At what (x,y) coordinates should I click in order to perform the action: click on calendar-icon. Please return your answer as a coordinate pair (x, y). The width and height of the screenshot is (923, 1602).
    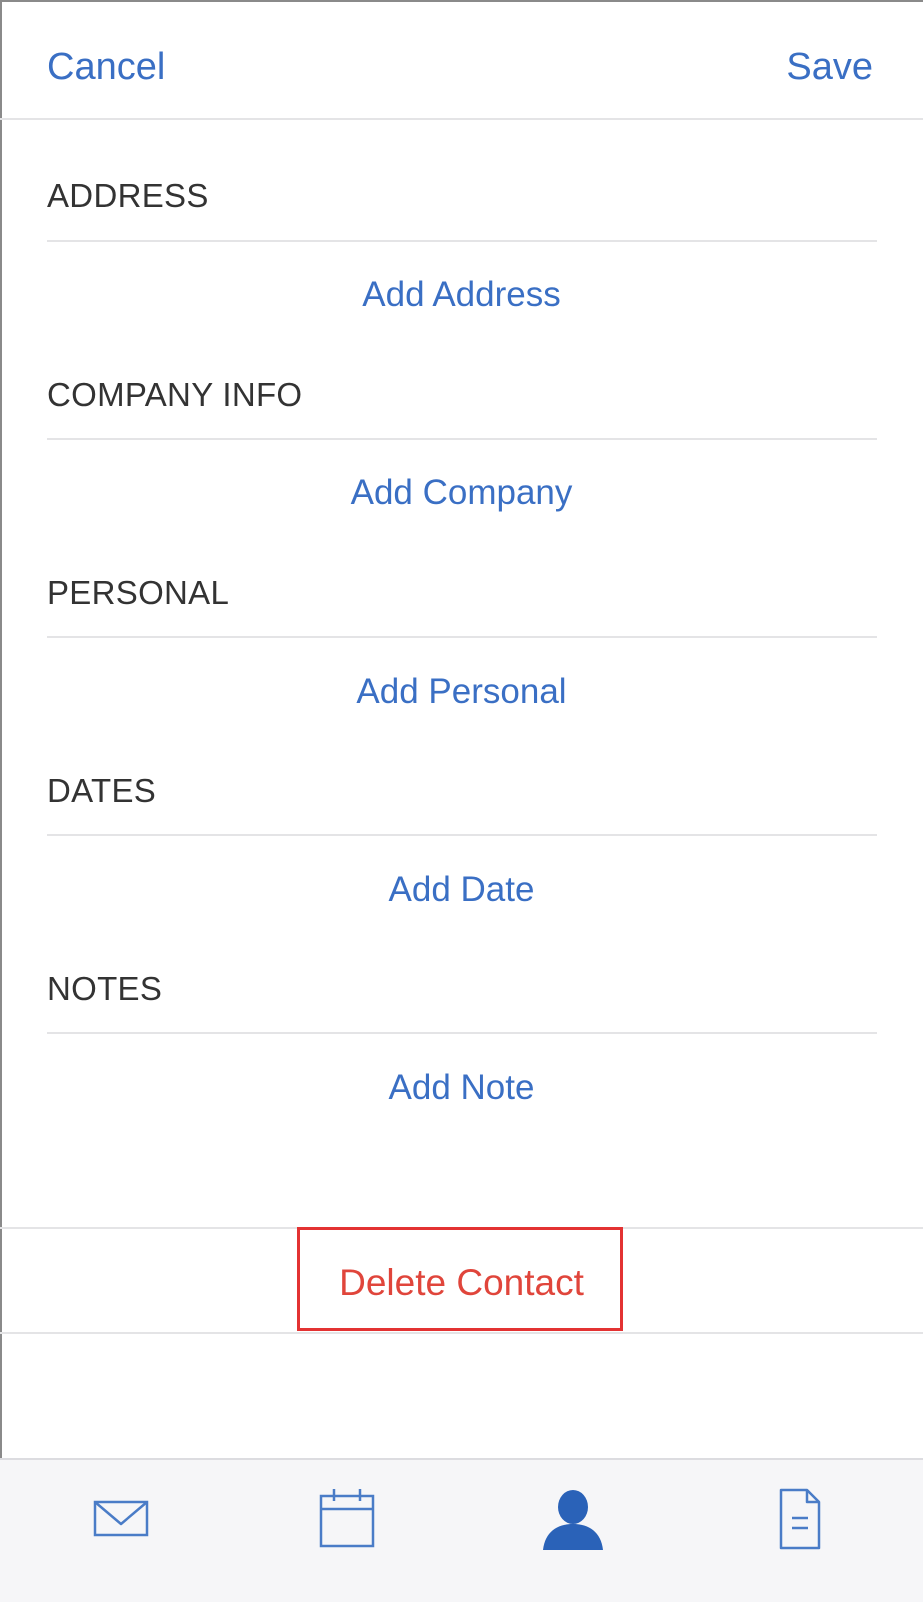
    Looking at the image, I should click on (347, 1518).